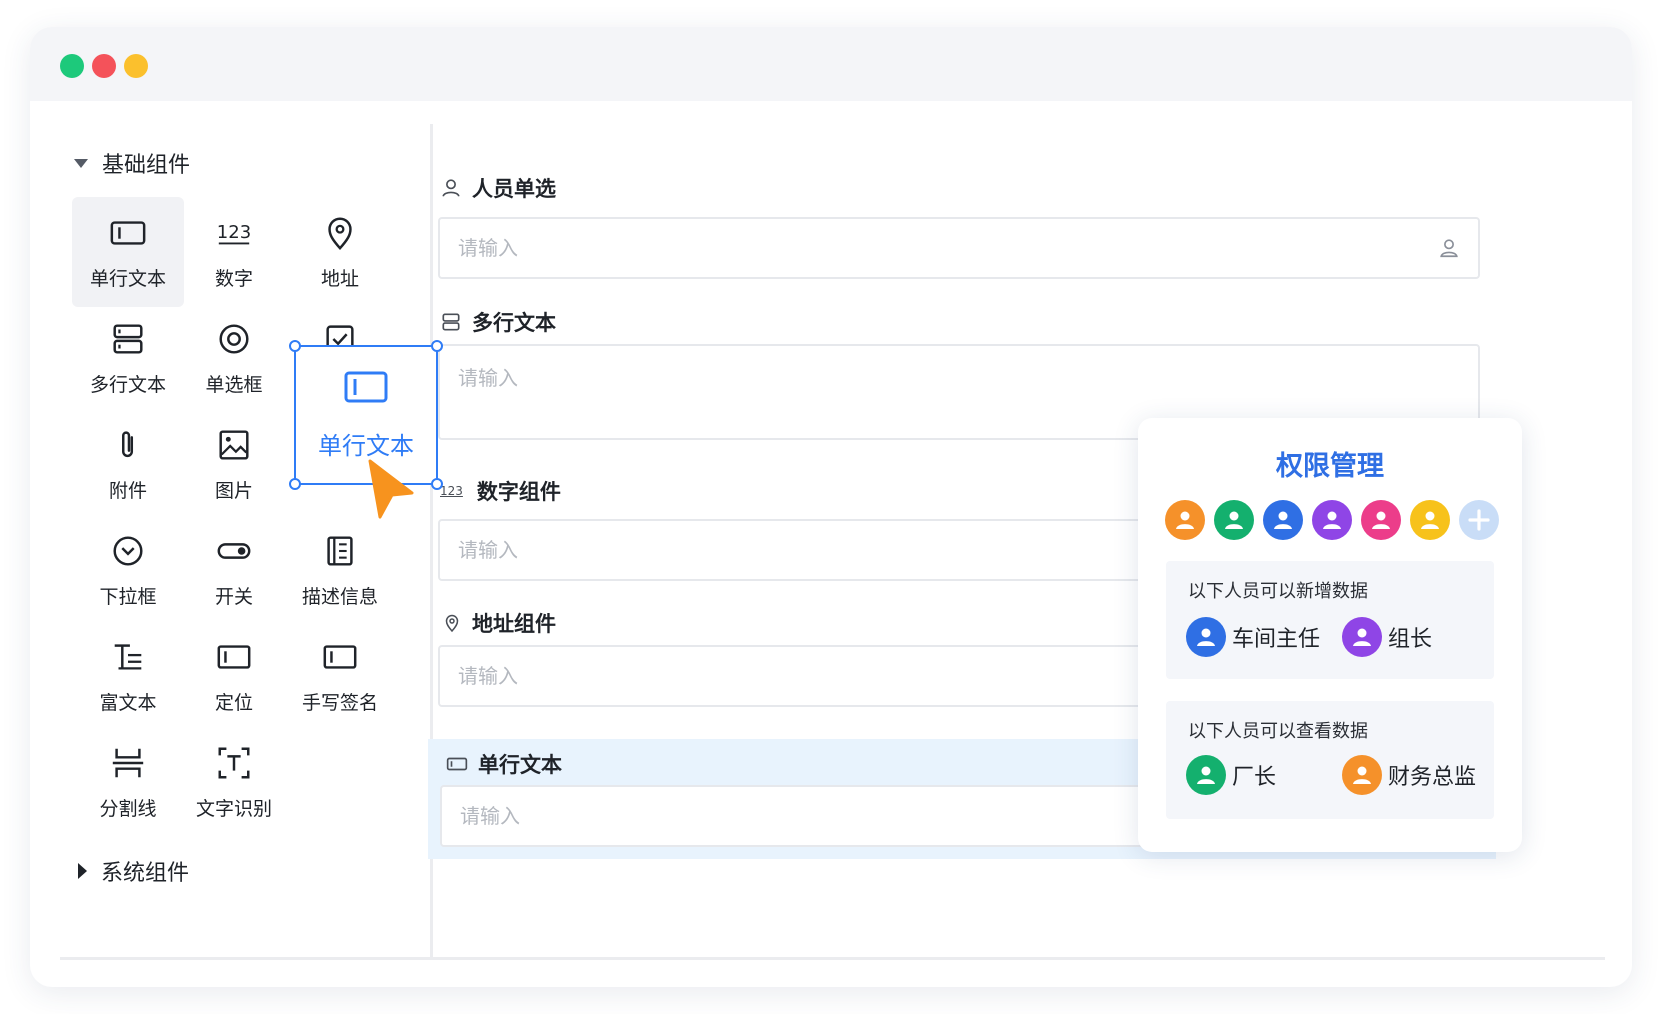 This screenshot has height=1014, width=1660. Describe the element at coordinates (1330, 760) in the screenshot. I see `view-permission-box: 以下人员可以查看数据 厂长 财务总监` at that location.